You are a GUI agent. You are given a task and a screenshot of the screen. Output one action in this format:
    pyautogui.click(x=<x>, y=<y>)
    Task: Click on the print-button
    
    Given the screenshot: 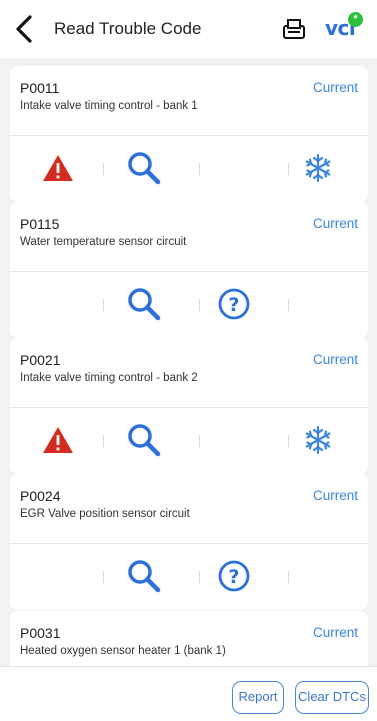 What is the action you would take?
    pyautogui.click(x=294, y=29)
    